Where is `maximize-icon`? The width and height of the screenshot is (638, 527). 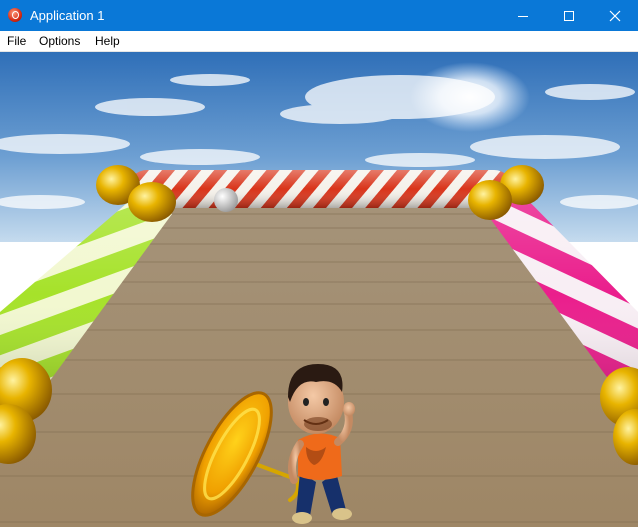 maximize-icon is located at coordinates (569, 15).